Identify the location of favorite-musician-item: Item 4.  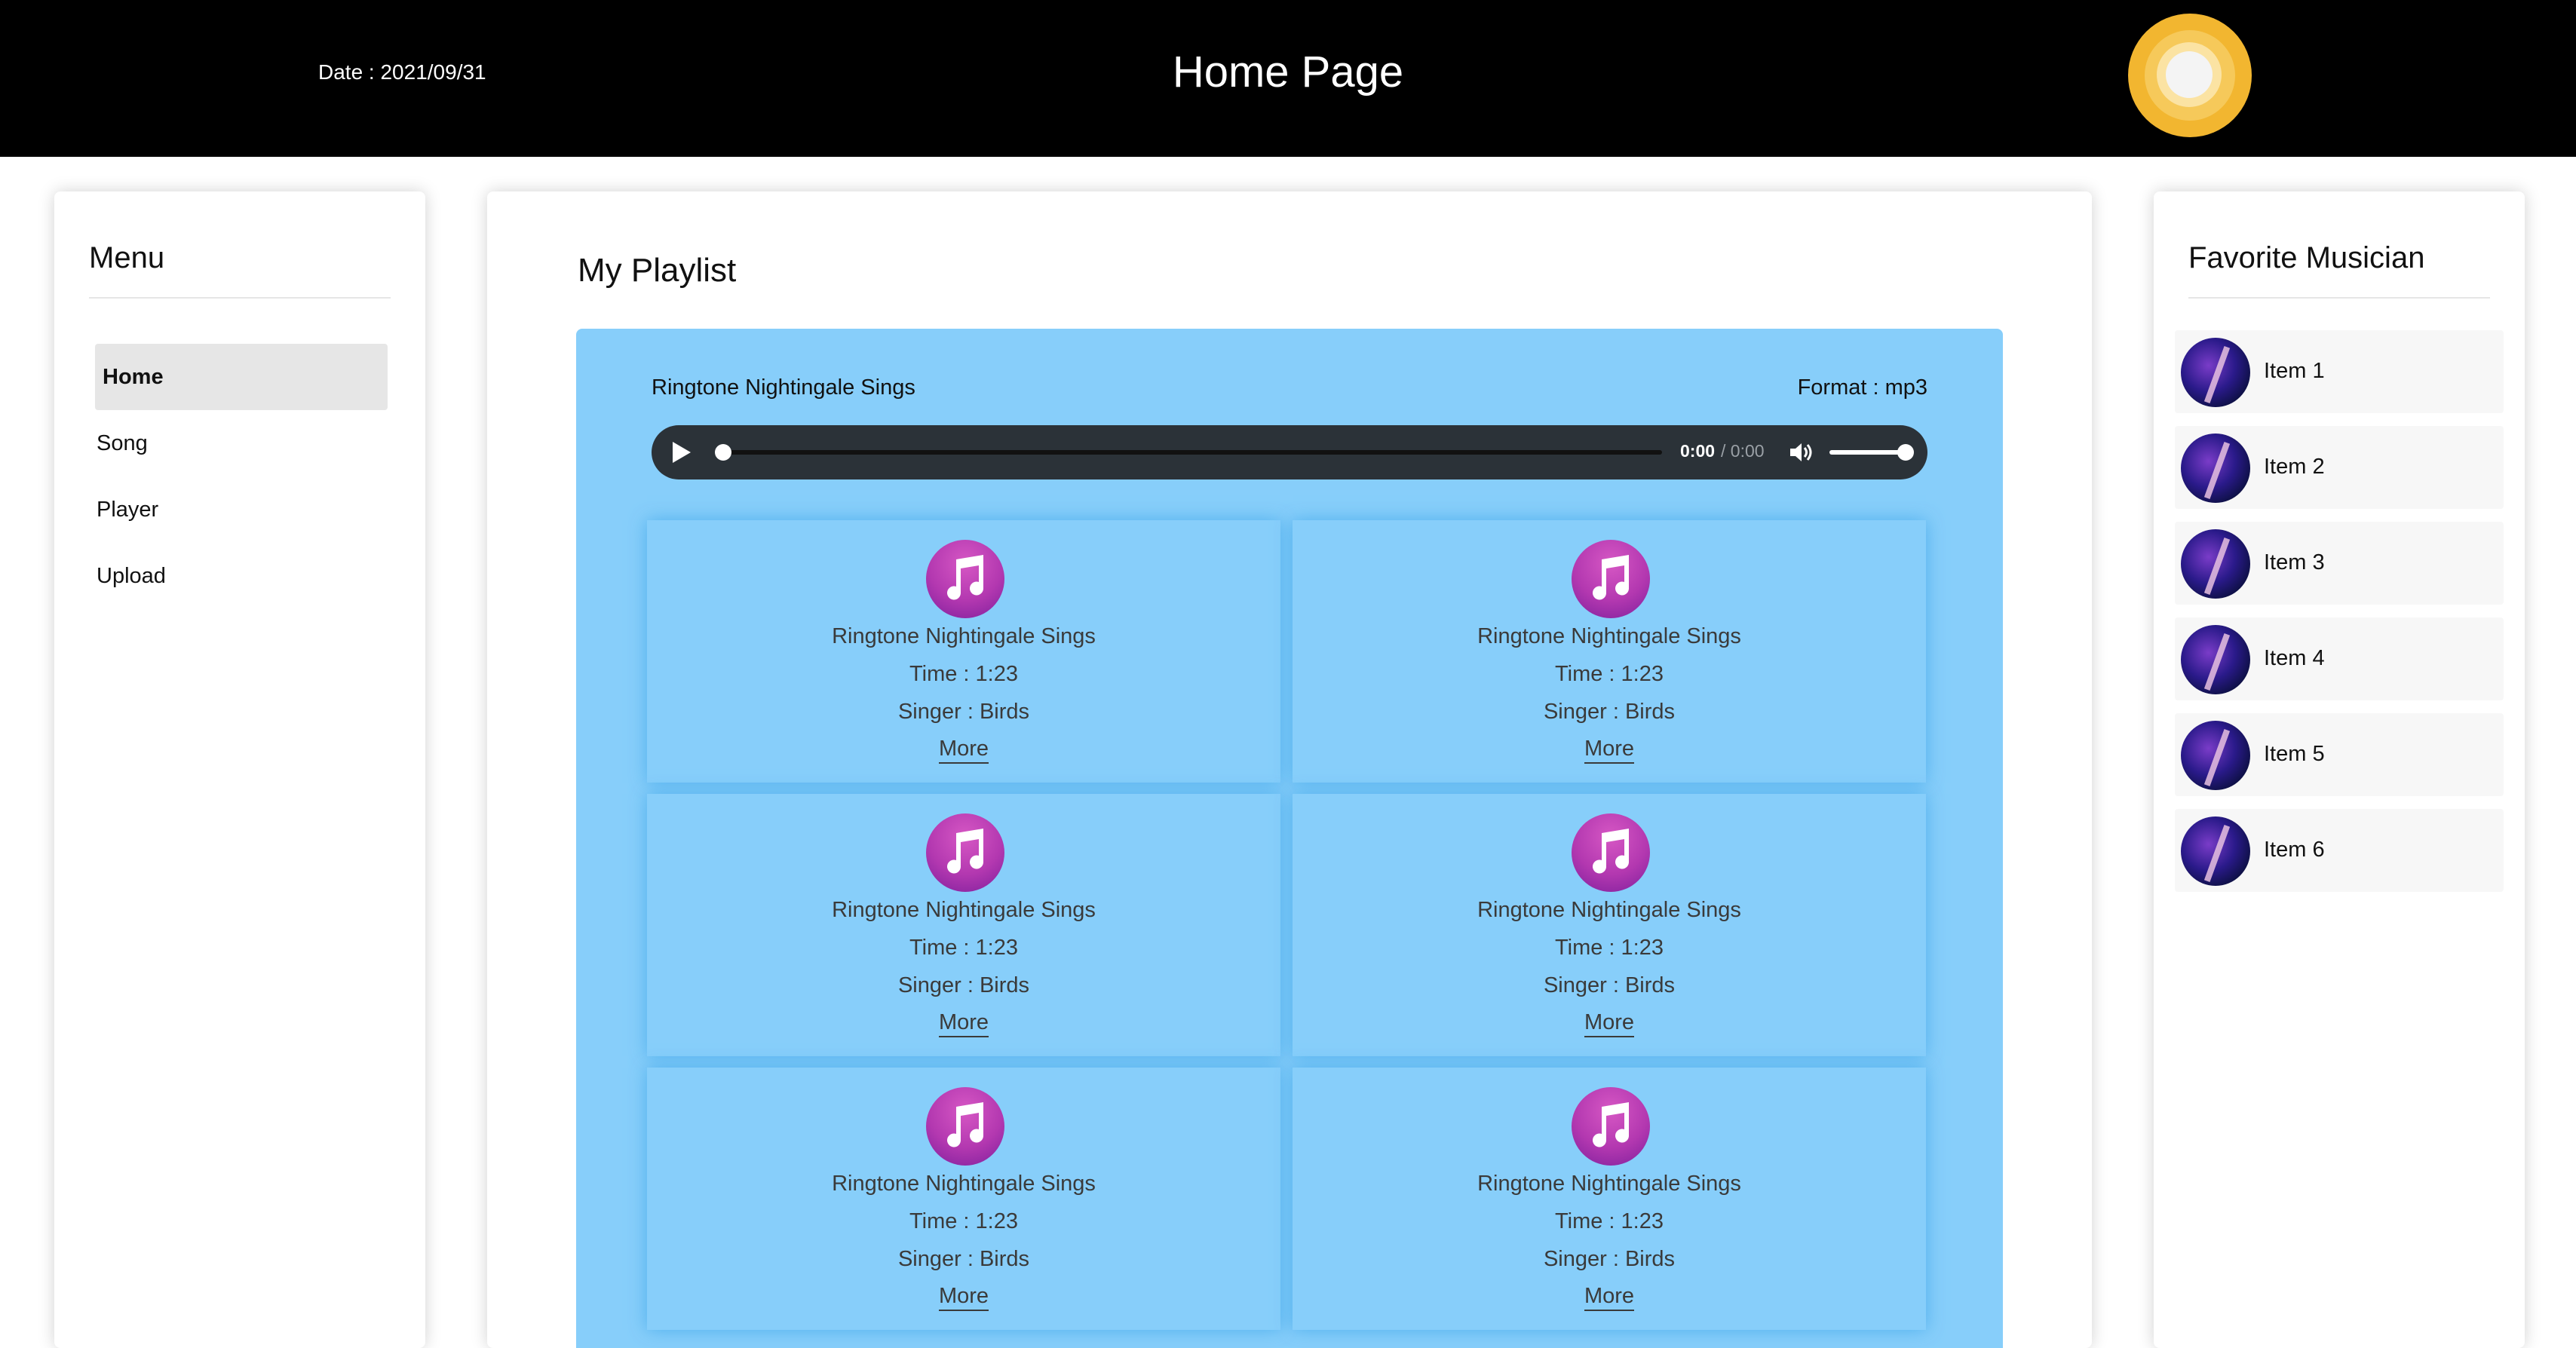
(2339, 658).